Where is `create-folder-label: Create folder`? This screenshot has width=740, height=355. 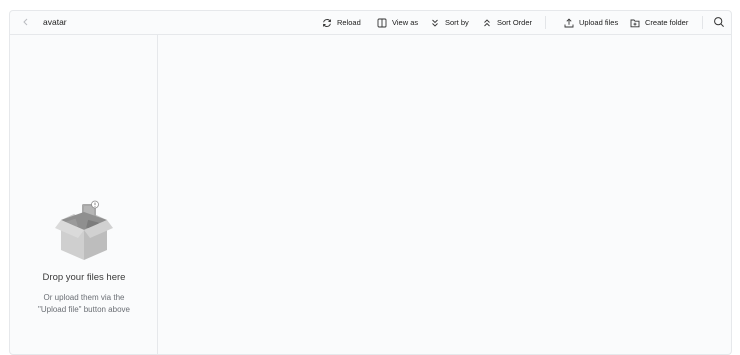 create-folder-label: Create folder is located at coordinates (667, 22).